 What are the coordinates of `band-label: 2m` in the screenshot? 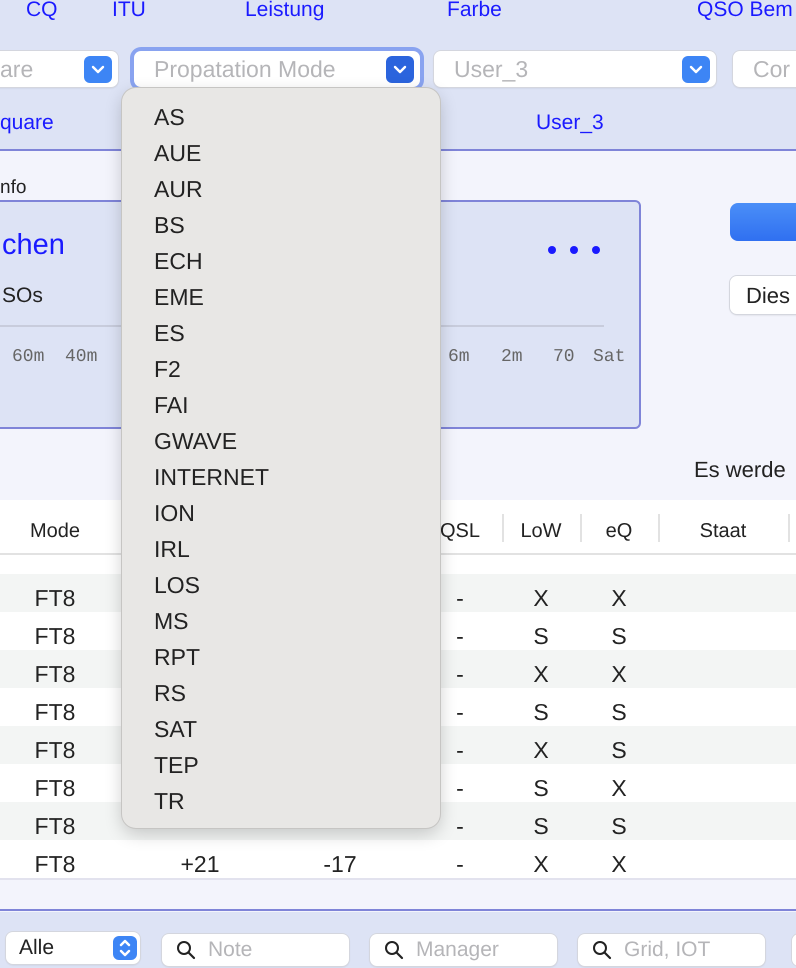 It's located at (512, 357).